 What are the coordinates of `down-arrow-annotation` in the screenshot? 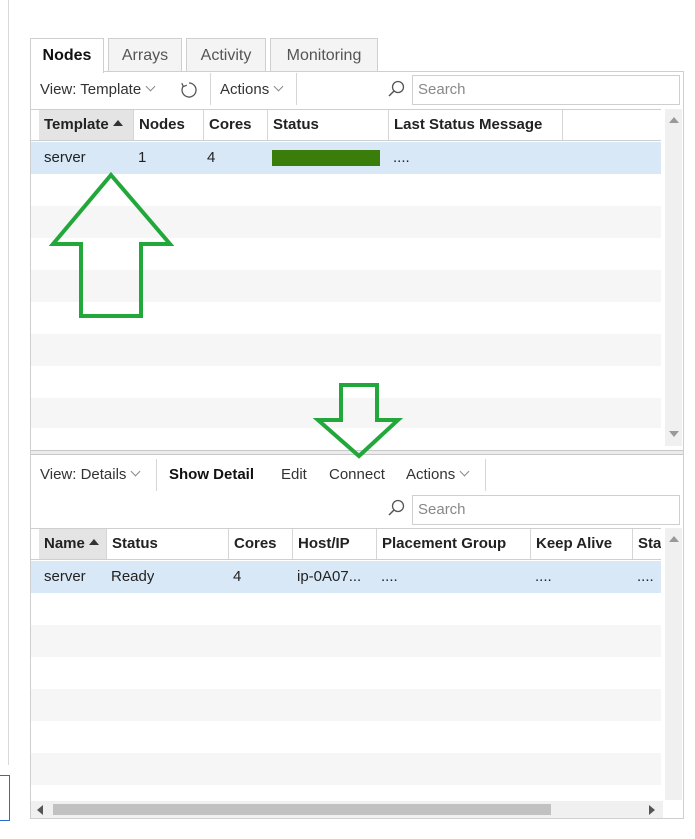 It's located at (358, 421).